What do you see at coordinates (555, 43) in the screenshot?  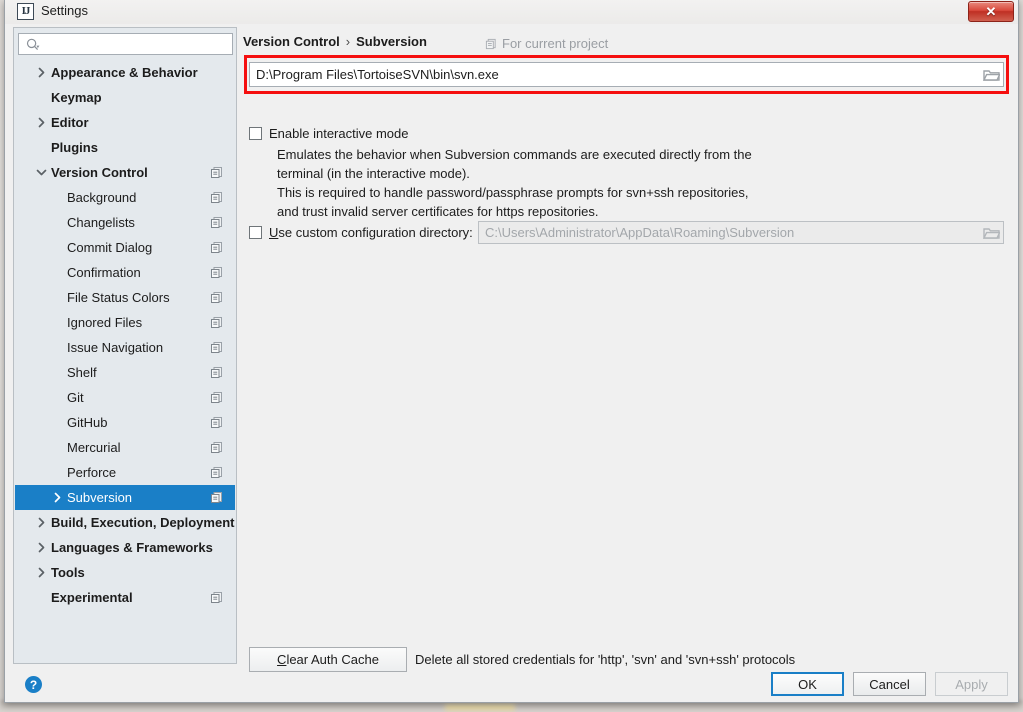 I see `for-current-project-text: For current project` at bounding box center [555, 43].